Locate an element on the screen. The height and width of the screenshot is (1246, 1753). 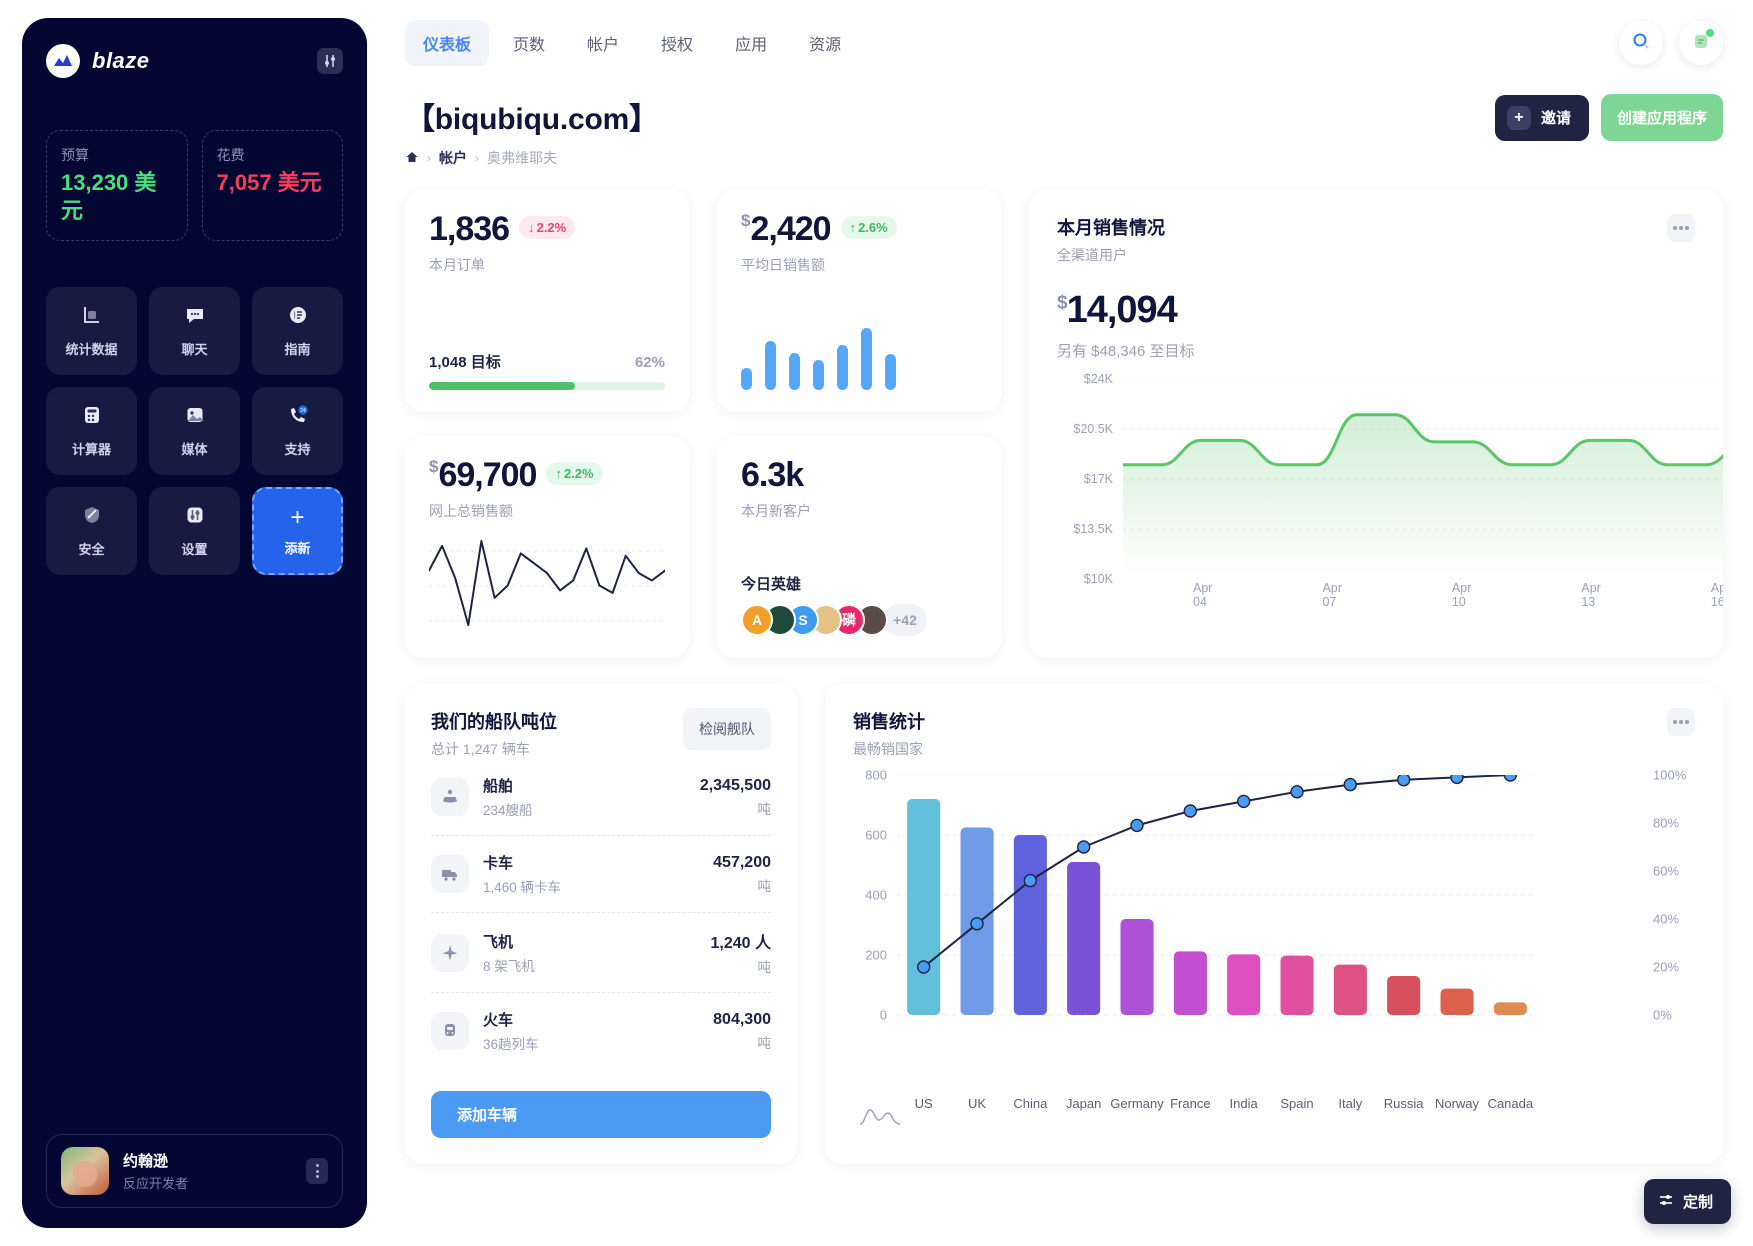
avatar-initial: A is located at coordinates (757, 620).